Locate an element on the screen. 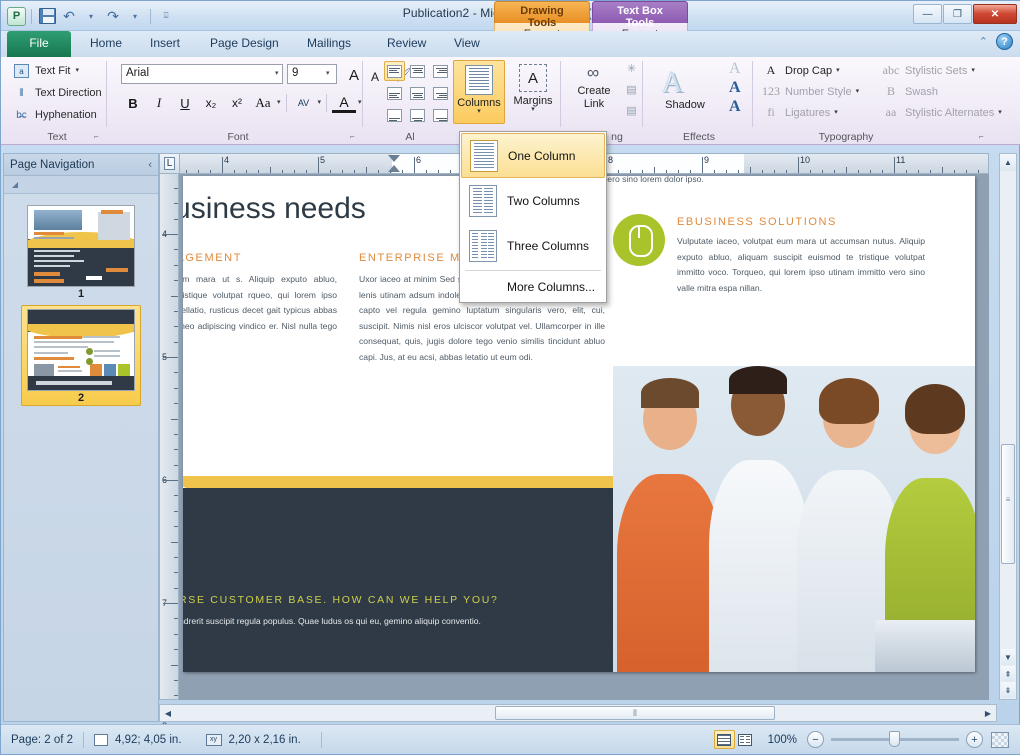  horizontal-scroll-thumb is located at coordinates (635, 713).